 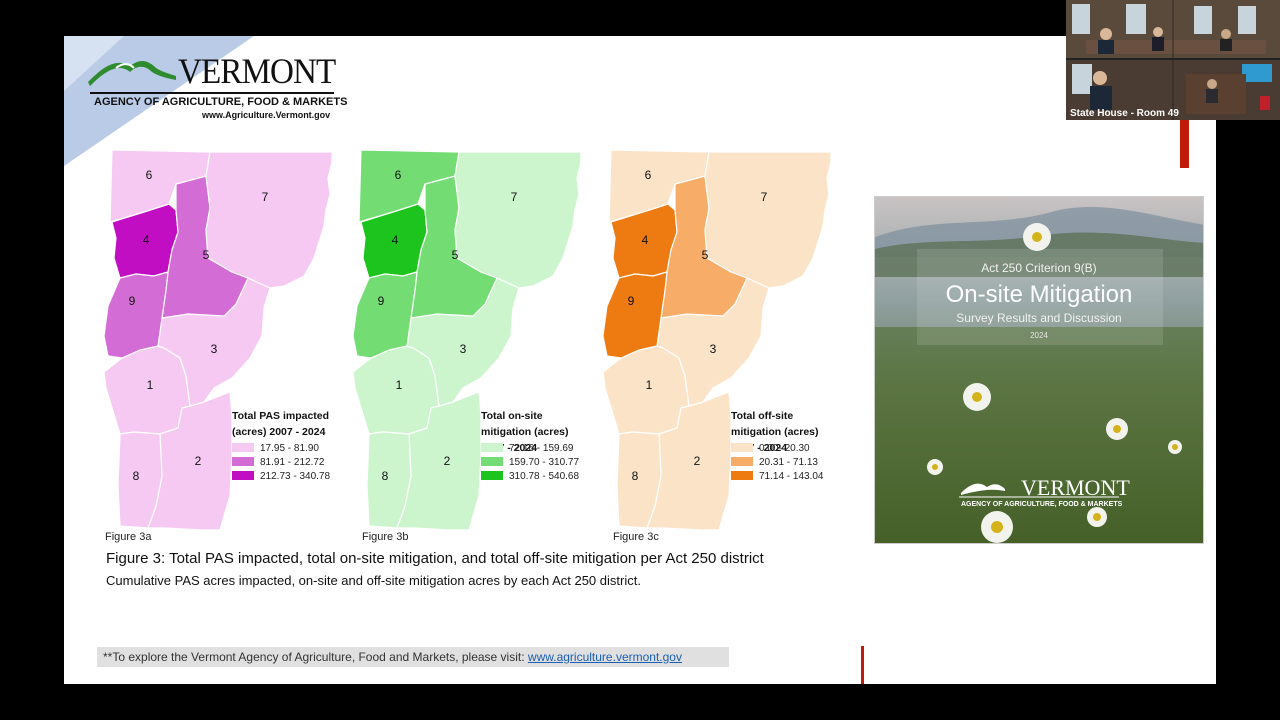 What do you see at coordinates (512, 416) in the screenshot?
I see `legend-title-line: Total on-site` at bounding box center [512, 416].